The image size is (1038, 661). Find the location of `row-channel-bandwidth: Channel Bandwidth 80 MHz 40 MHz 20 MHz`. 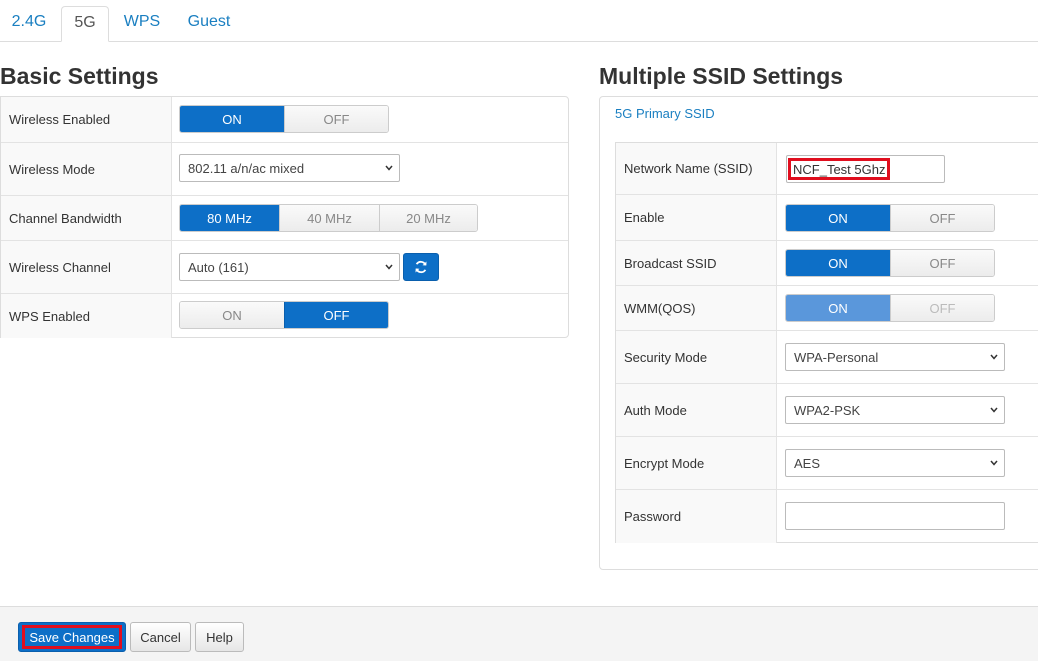

row-channel-bandwidth: Channel Bandwidth 80 MHz 40 MHz 20 MHz is located at coordinates (284, 218).